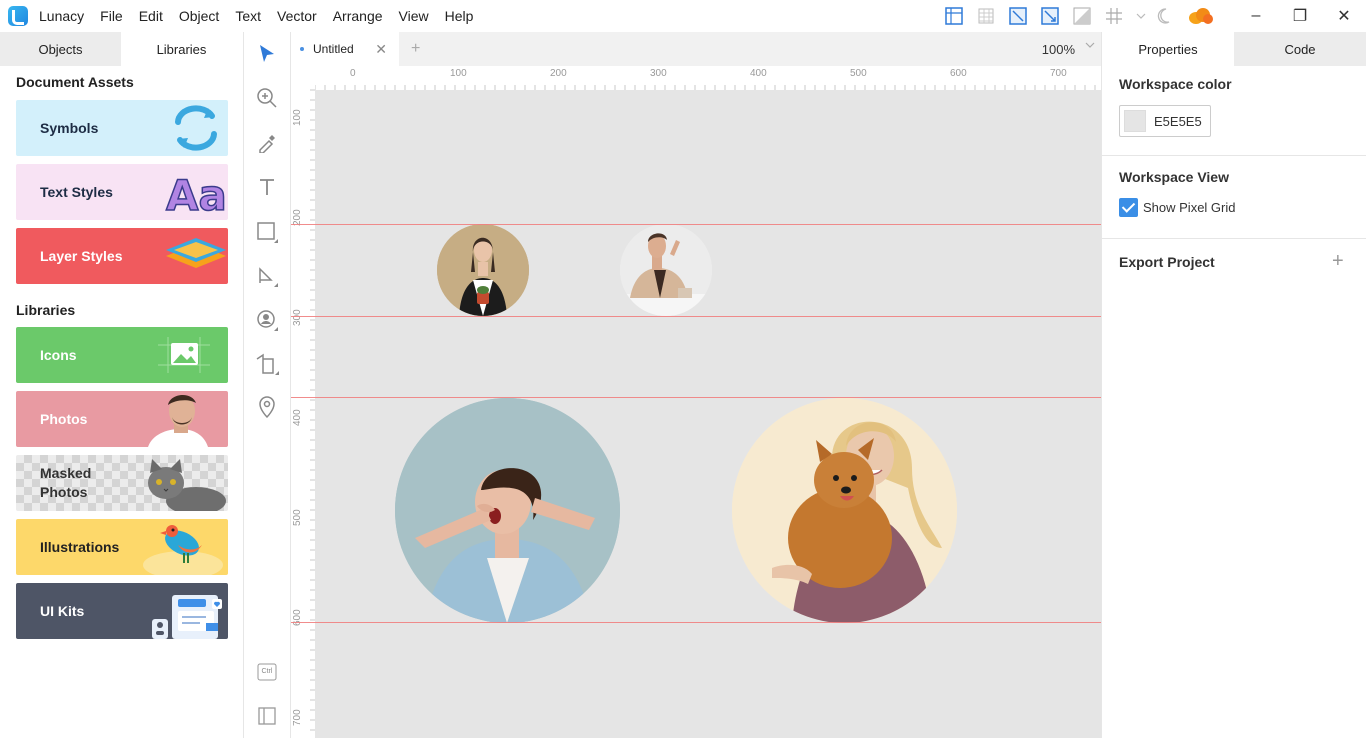 The height and width of the screenshot is (738, 1366). What do you see at coordinates (151, 16) in the screenshot?
I see `menu-edit: Edit` at bounding box center [151, 16].